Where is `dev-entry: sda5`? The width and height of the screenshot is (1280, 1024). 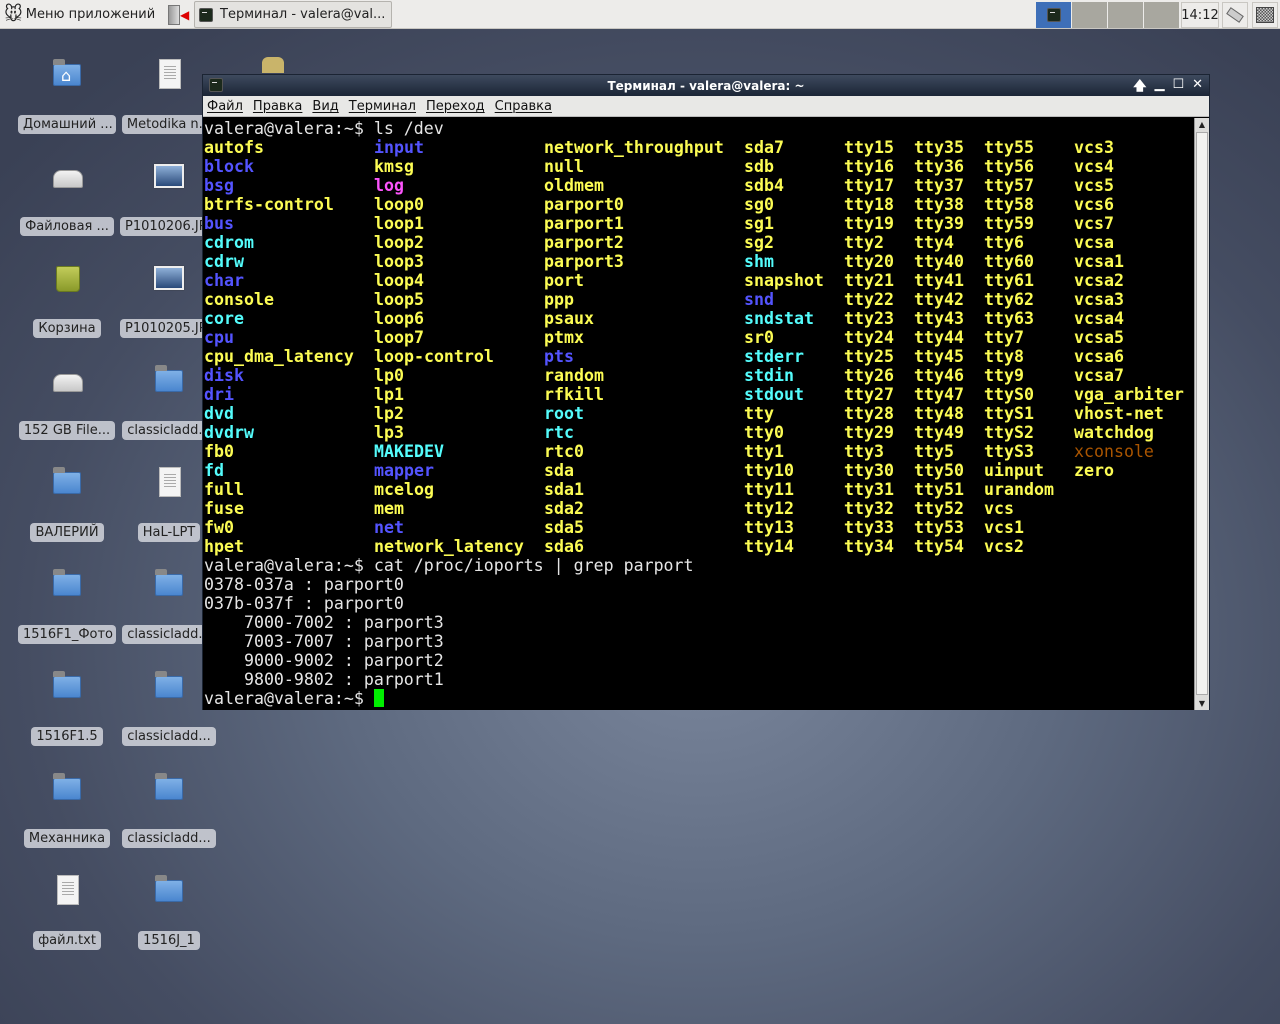
dev-entry: sda5 is located at coordinates (564, 527).